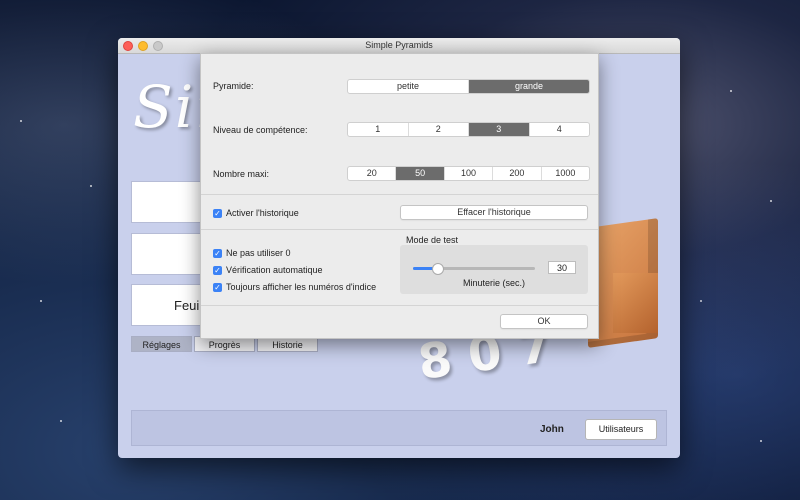 This screenshot has height=500, width=800. I want to click on window-title: Simple Pyramids, so click(399, 45).